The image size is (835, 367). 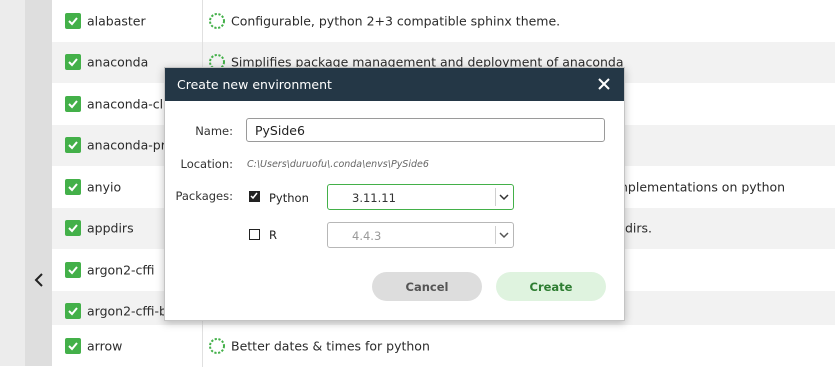 I want to click on package-description: nplementations on python, so click(x=703, y=187).